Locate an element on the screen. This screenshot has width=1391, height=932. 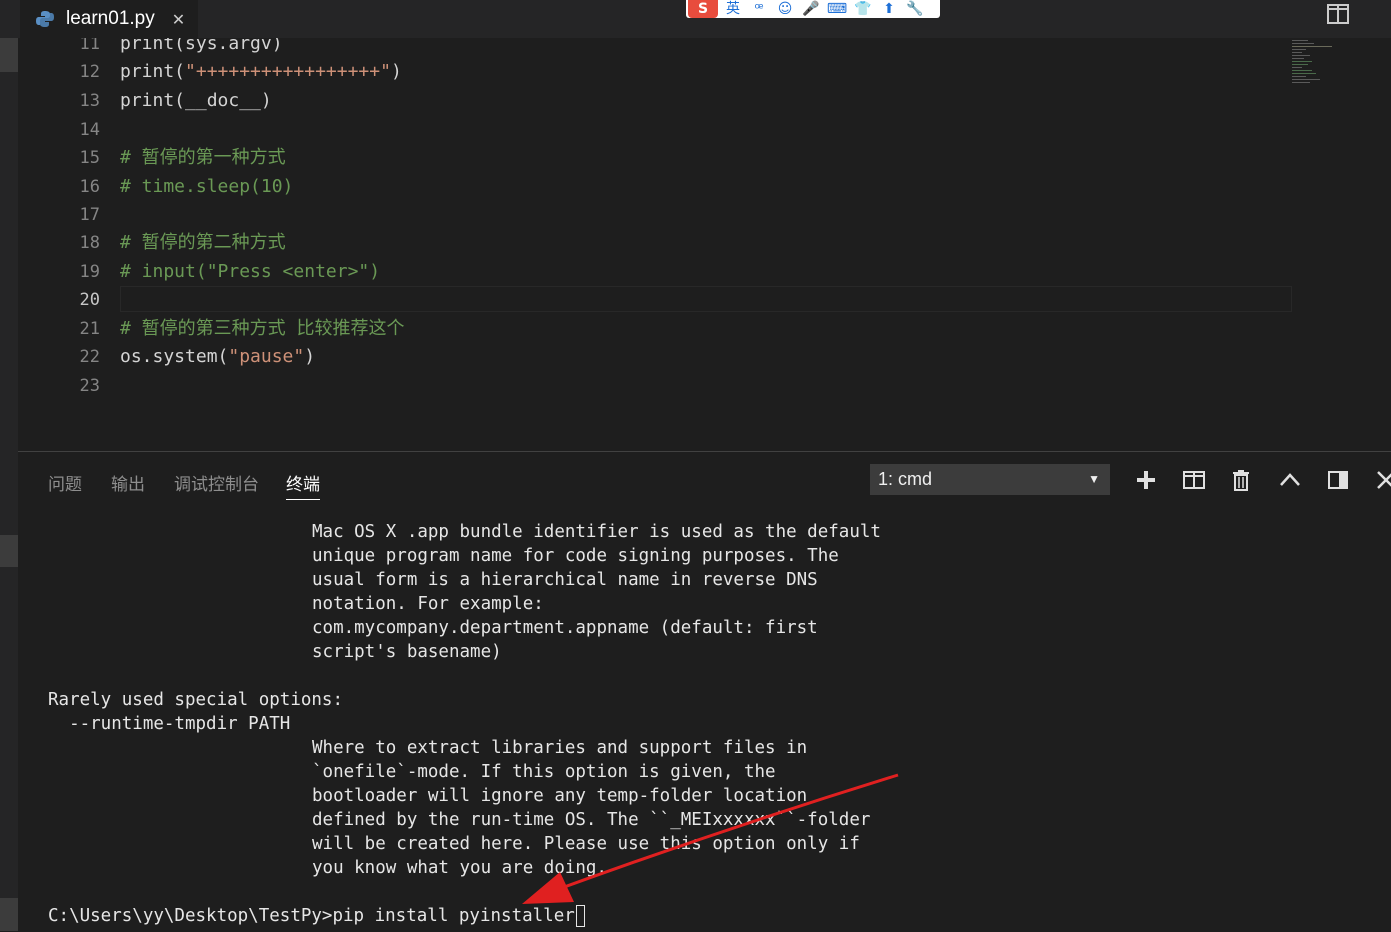
new-terminal-icon is located at coordinates (1146, 480).